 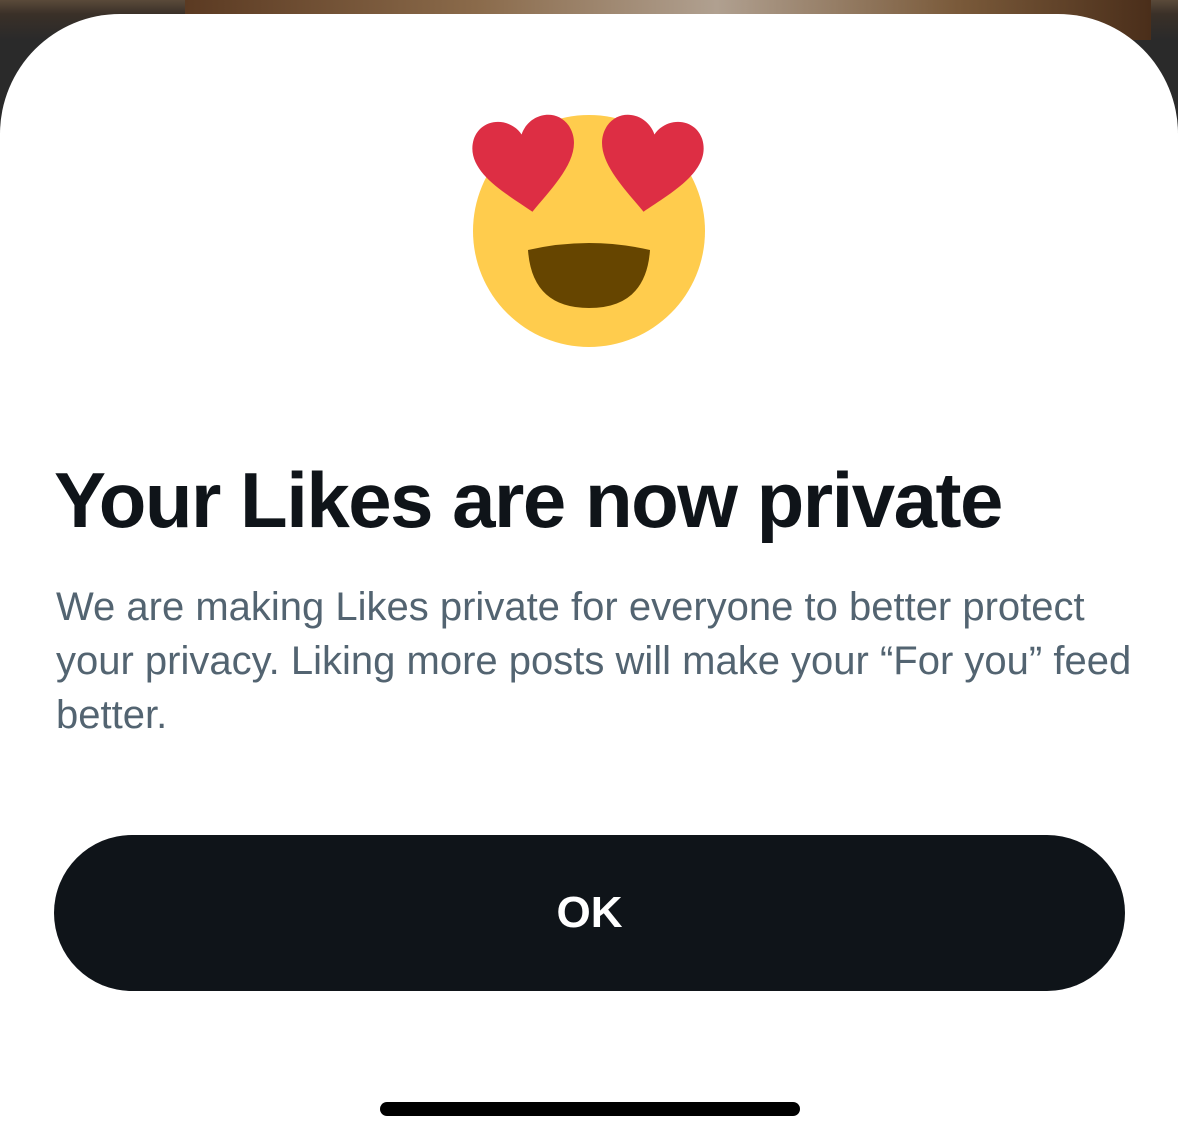 What do you see at coordinates (588, 230) in the screenshot?
I see `smiling-face-with-heart-eyes-icon` at bounding box center [588, 230].